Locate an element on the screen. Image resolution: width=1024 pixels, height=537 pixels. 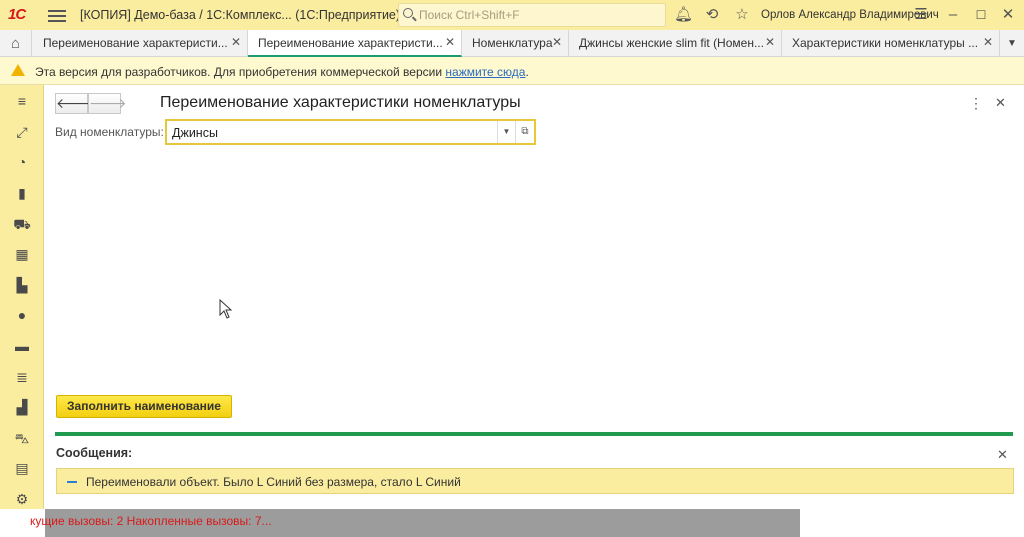
search-placeholder: Поиск Ctrl+Shift+F is located at coordinates (469, 15).